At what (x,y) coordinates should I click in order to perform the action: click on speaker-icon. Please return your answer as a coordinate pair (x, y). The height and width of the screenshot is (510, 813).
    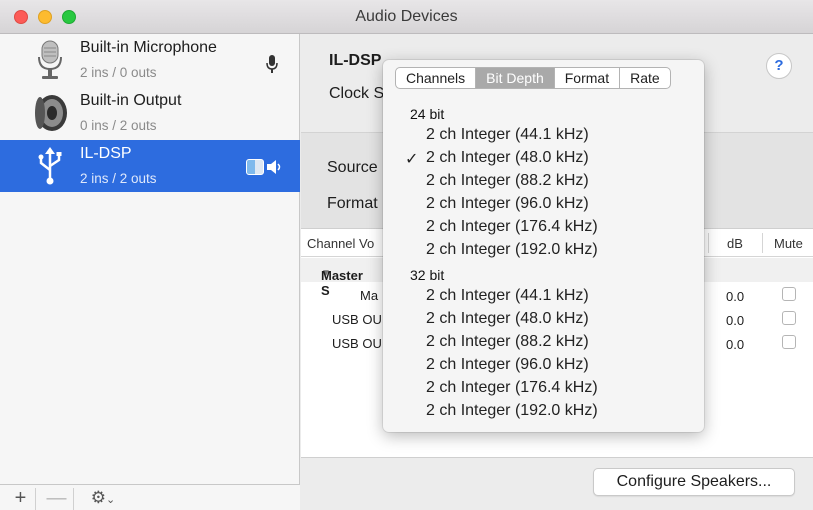
    Looking at the image, I should click on (51, 113).